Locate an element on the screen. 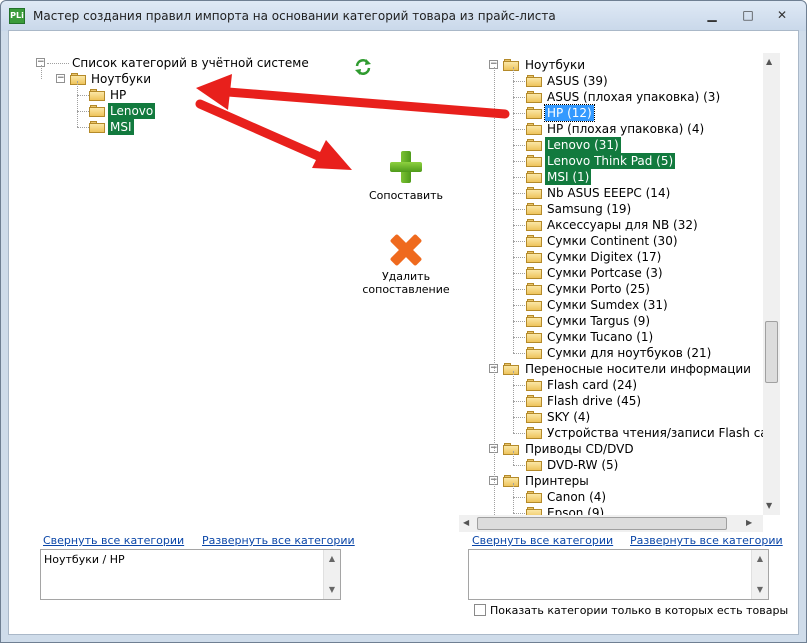 The height and width of the screenshot is (643, 807). tree-node-label: HP is located at coordinates (118, 95).